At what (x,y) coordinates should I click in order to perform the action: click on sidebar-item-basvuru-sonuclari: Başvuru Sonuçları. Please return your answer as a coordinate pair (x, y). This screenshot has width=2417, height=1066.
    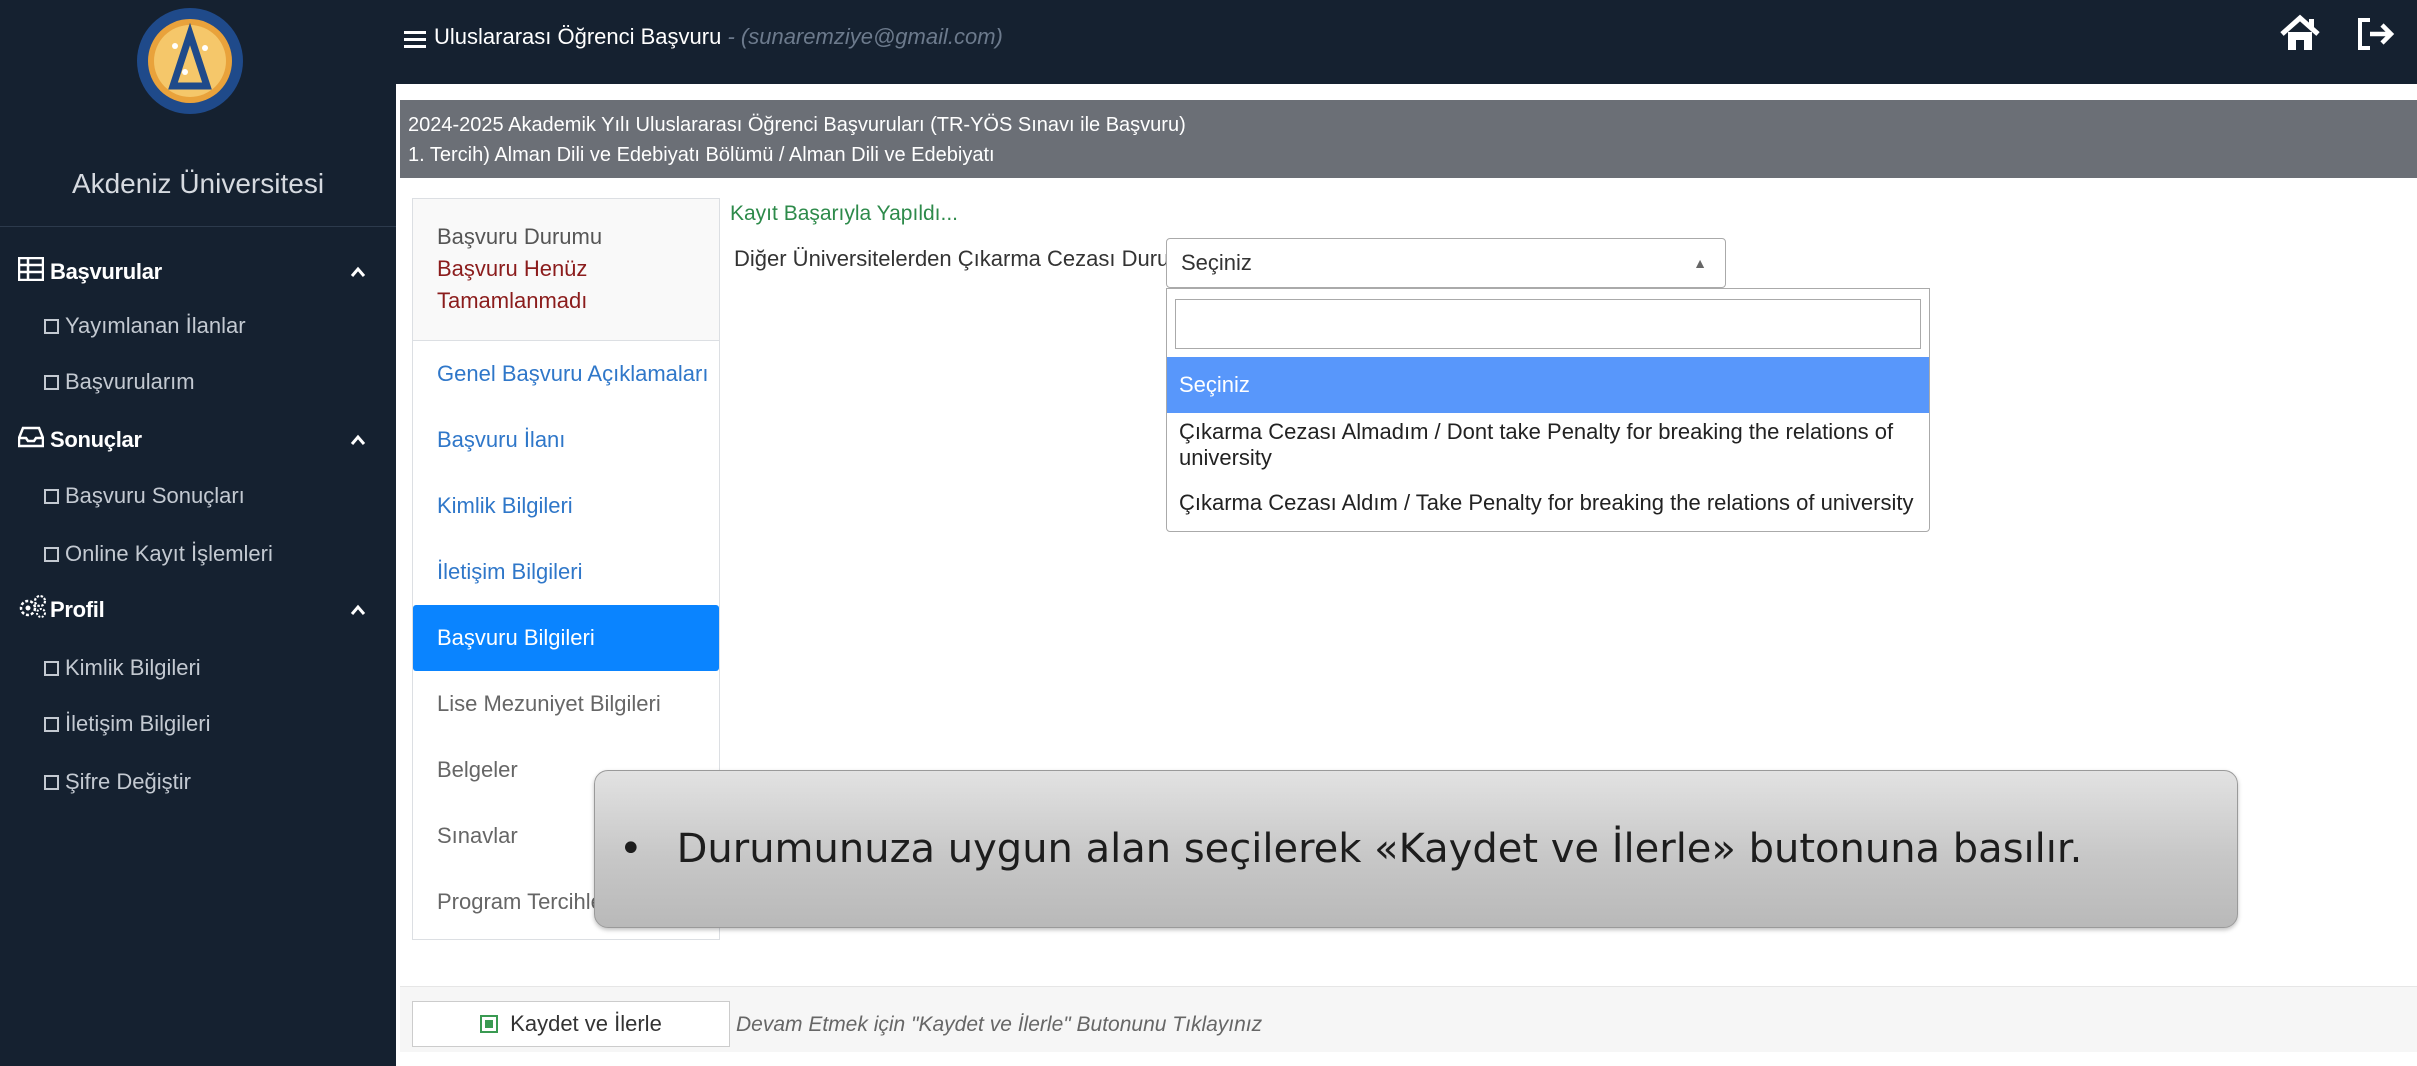
    Looking at the image, I should click on (144, 496).